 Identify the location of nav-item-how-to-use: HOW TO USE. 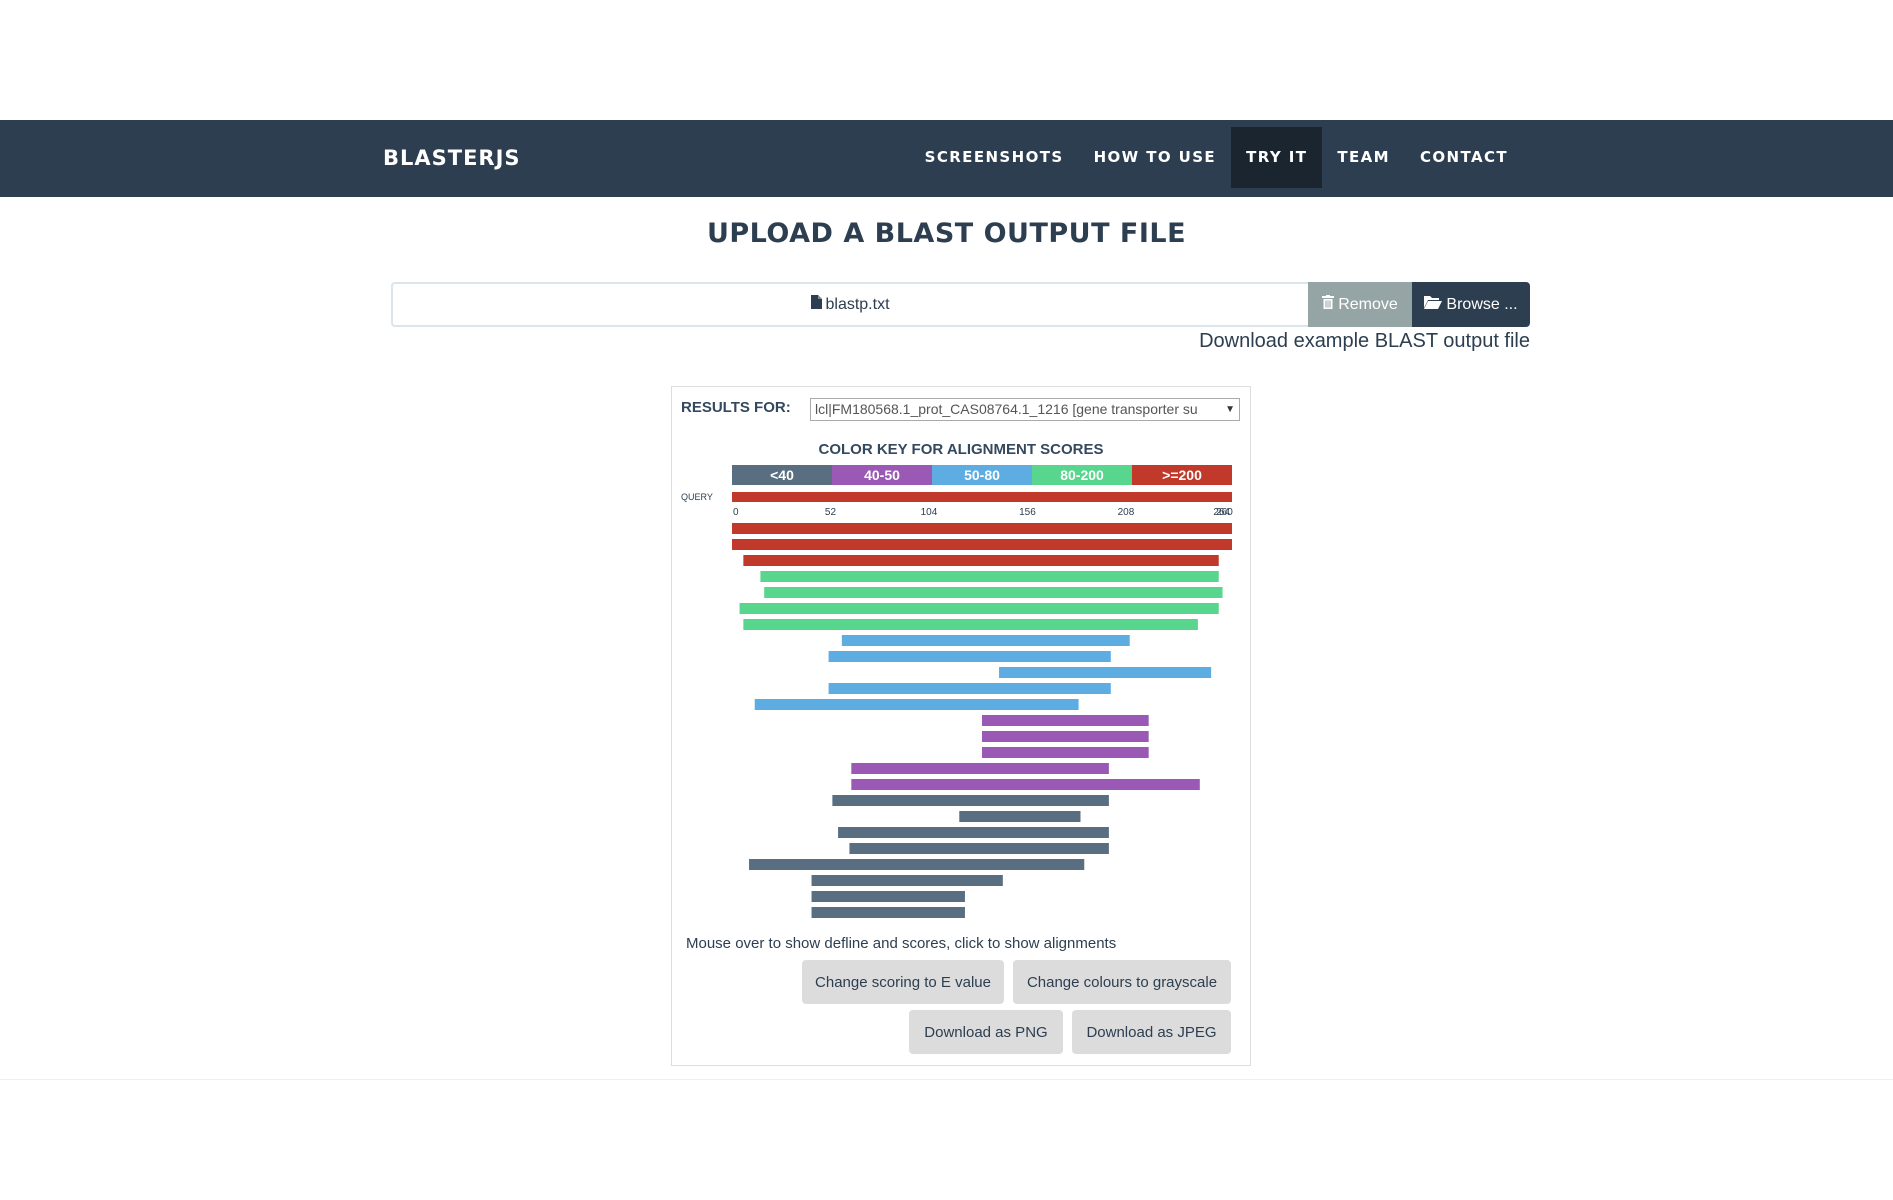
(1155, 157).